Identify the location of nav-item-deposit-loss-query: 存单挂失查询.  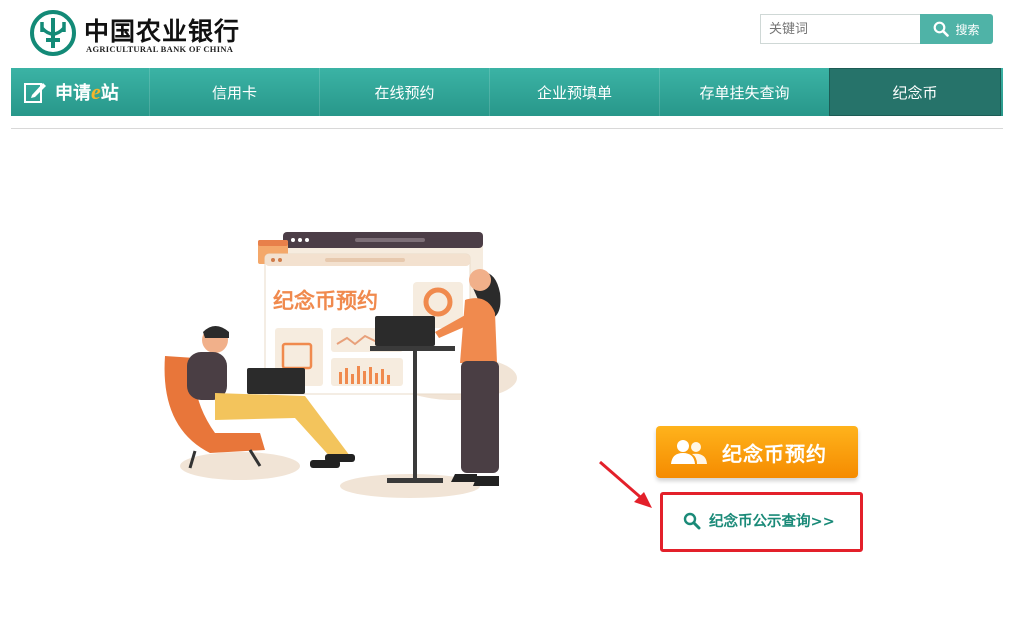
(744, 92).